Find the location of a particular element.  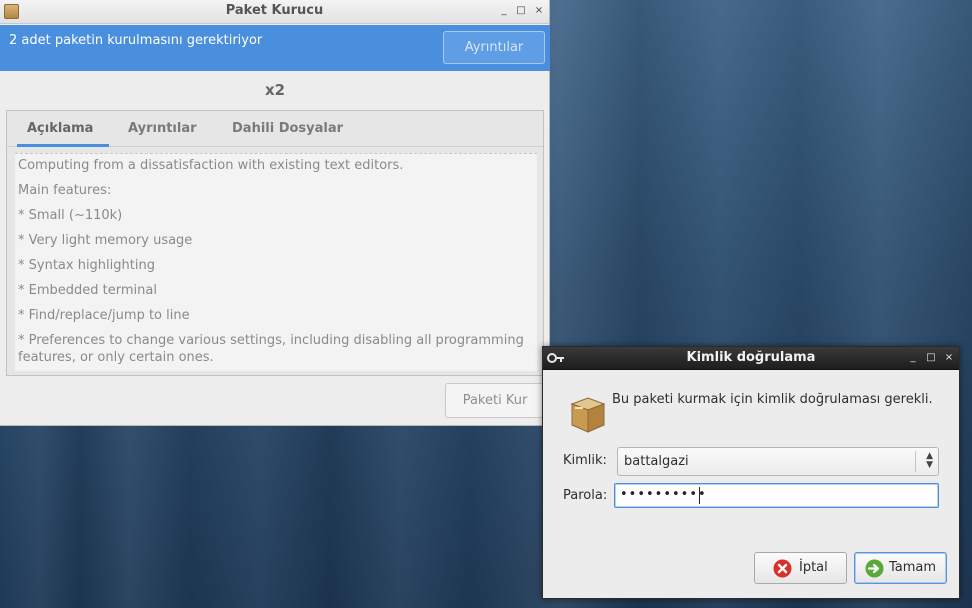

tab-description: Açıklama is located at coordinates (60, 128).